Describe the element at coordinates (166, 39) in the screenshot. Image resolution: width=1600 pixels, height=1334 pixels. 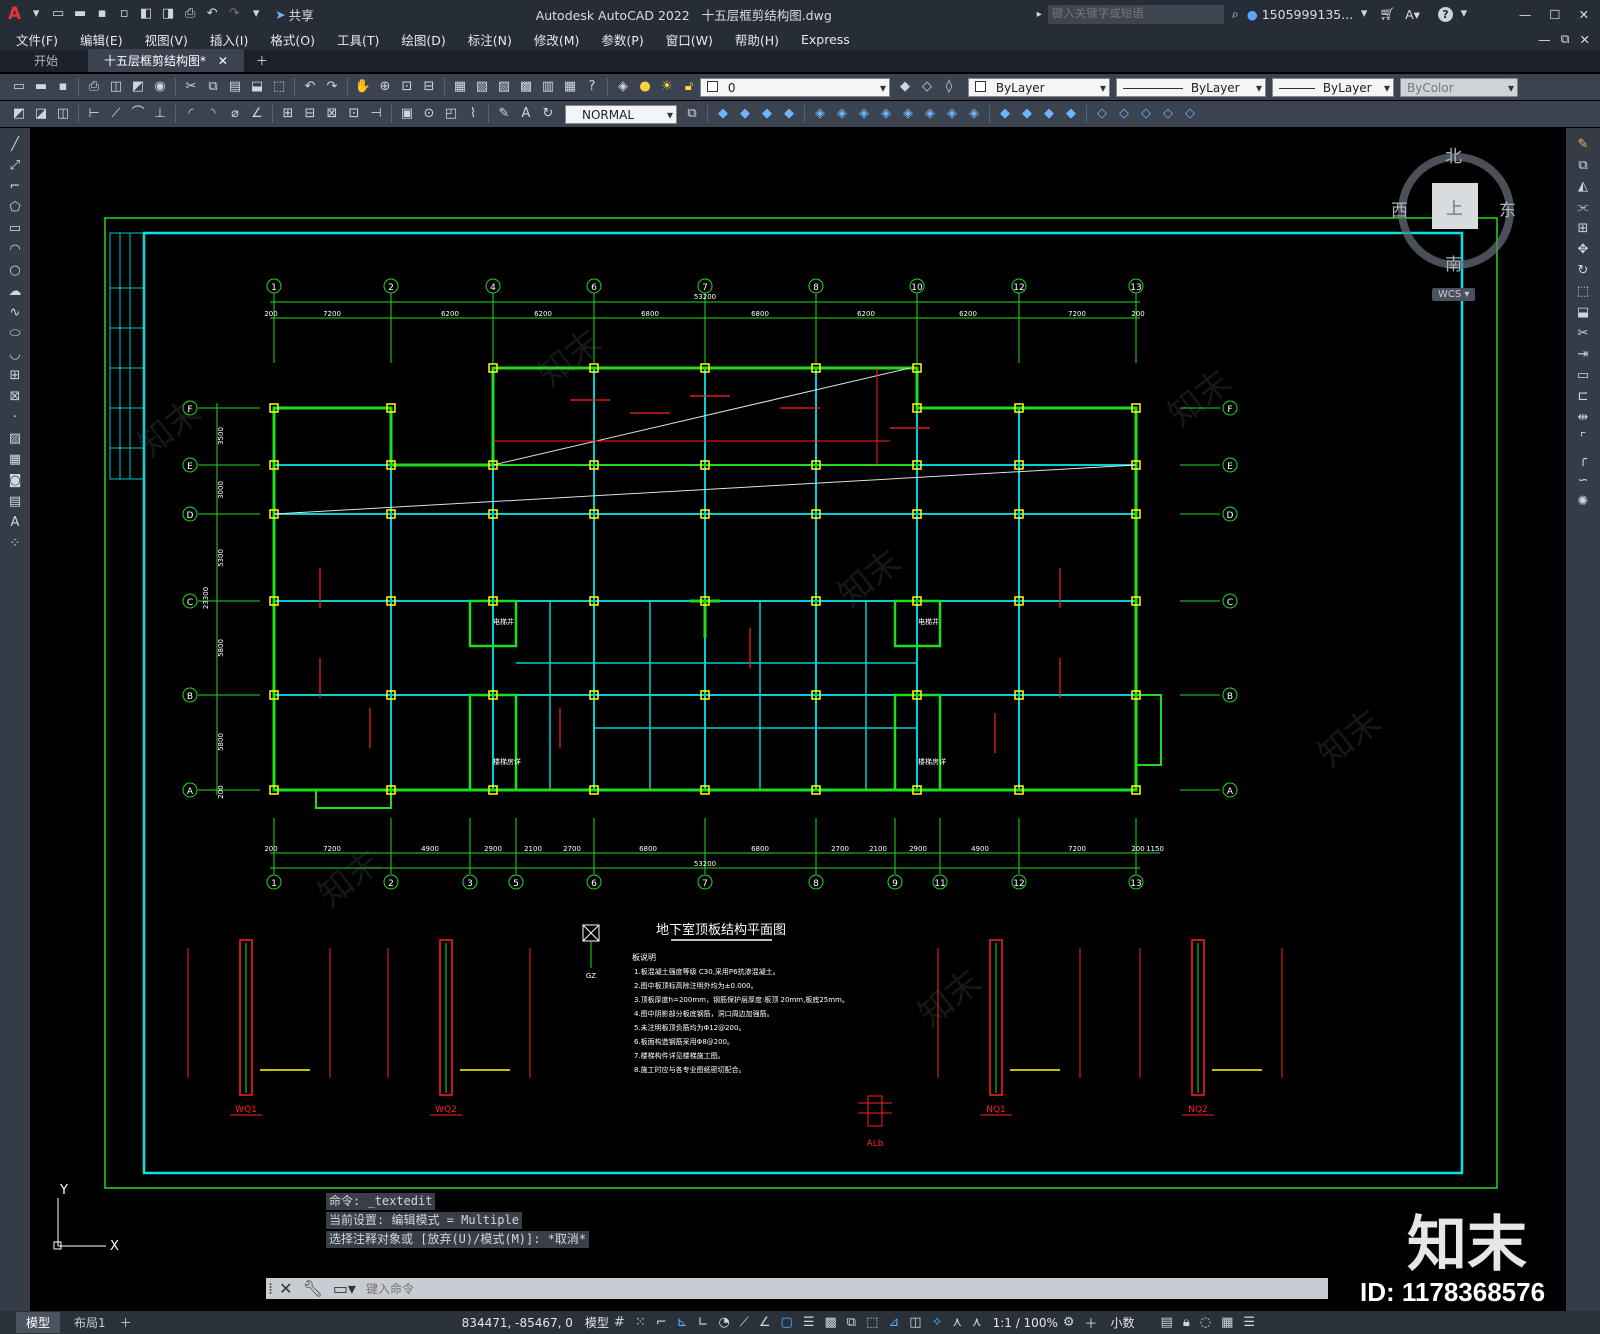
I see `menu-view: 视图(V)` at that location.